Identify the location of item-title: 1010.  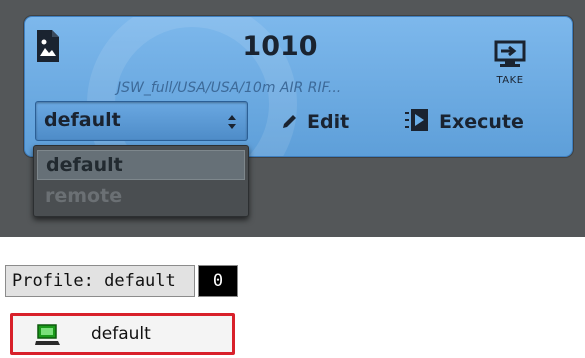
(280, 46).